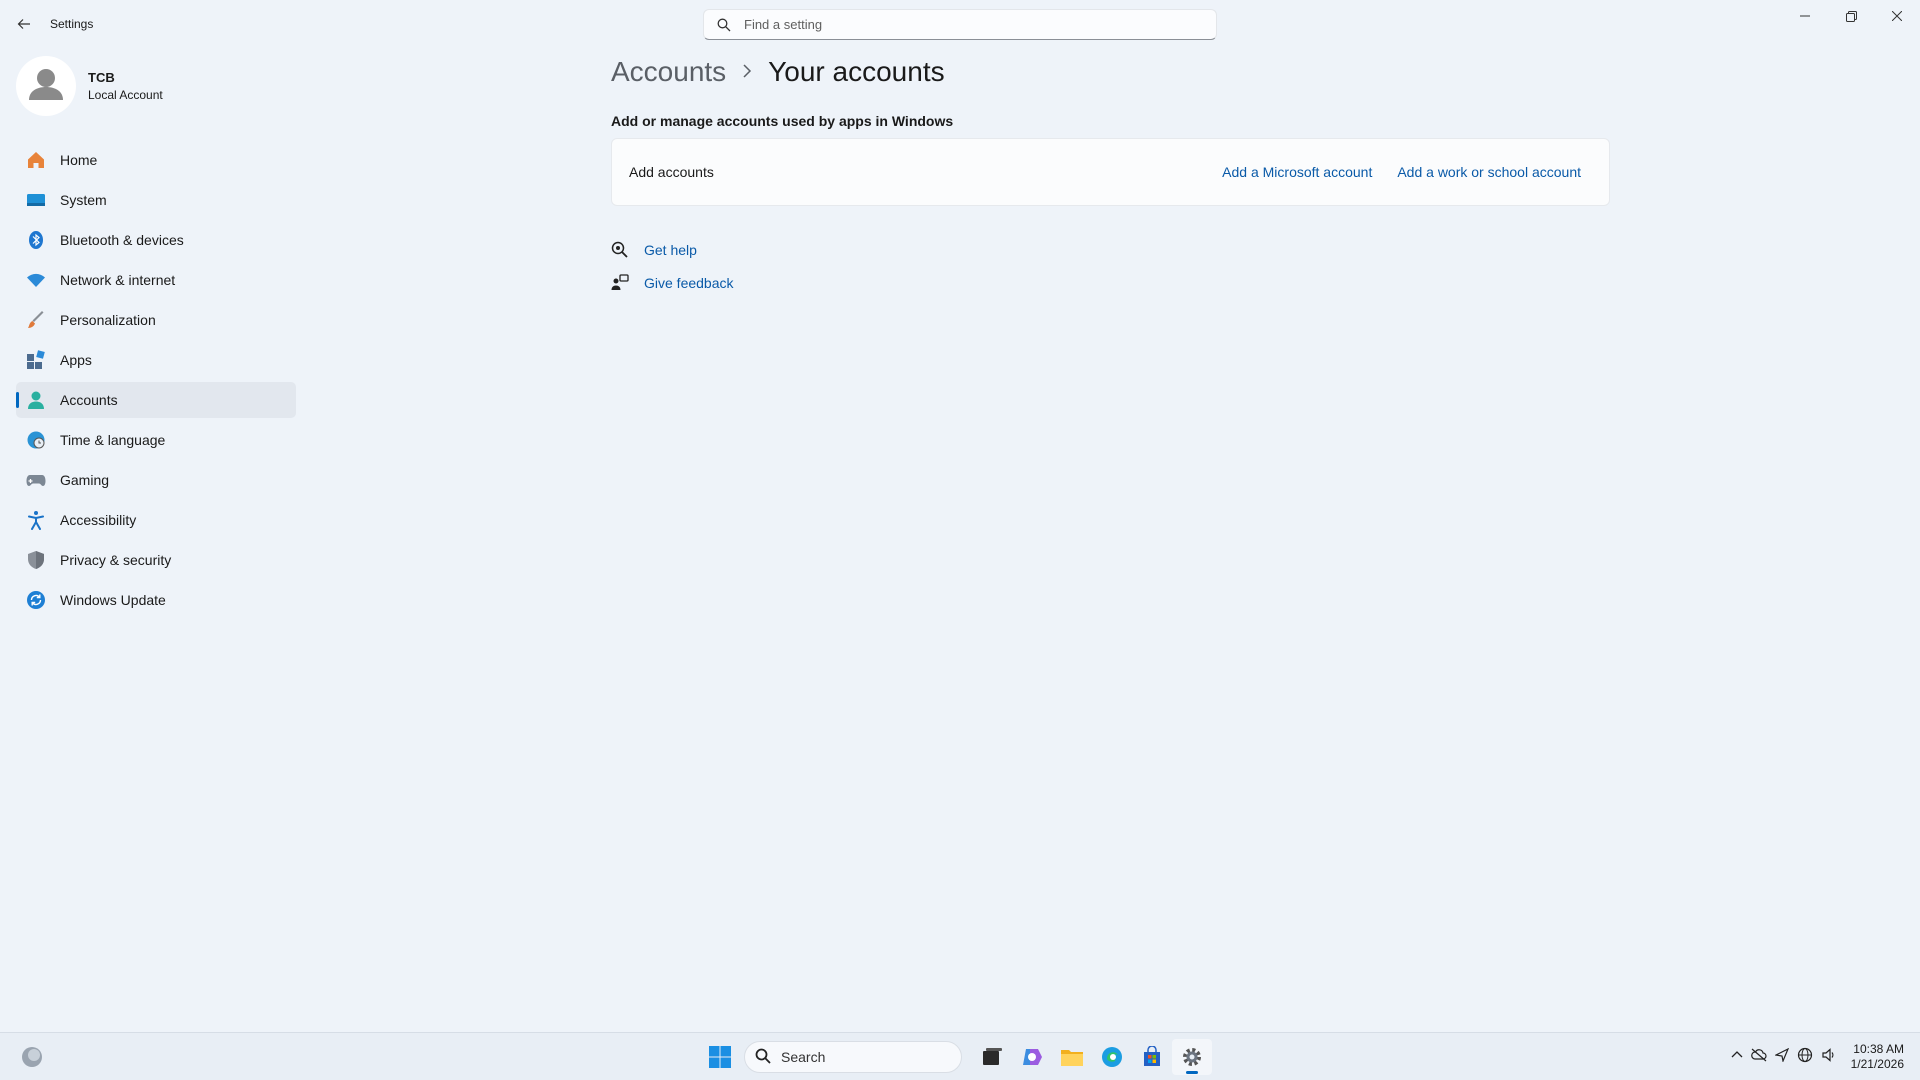 This screenshot has height=1080, width=1920. I want to click on sidebar-item-privacy: Privacy & security, so click(156, 560).